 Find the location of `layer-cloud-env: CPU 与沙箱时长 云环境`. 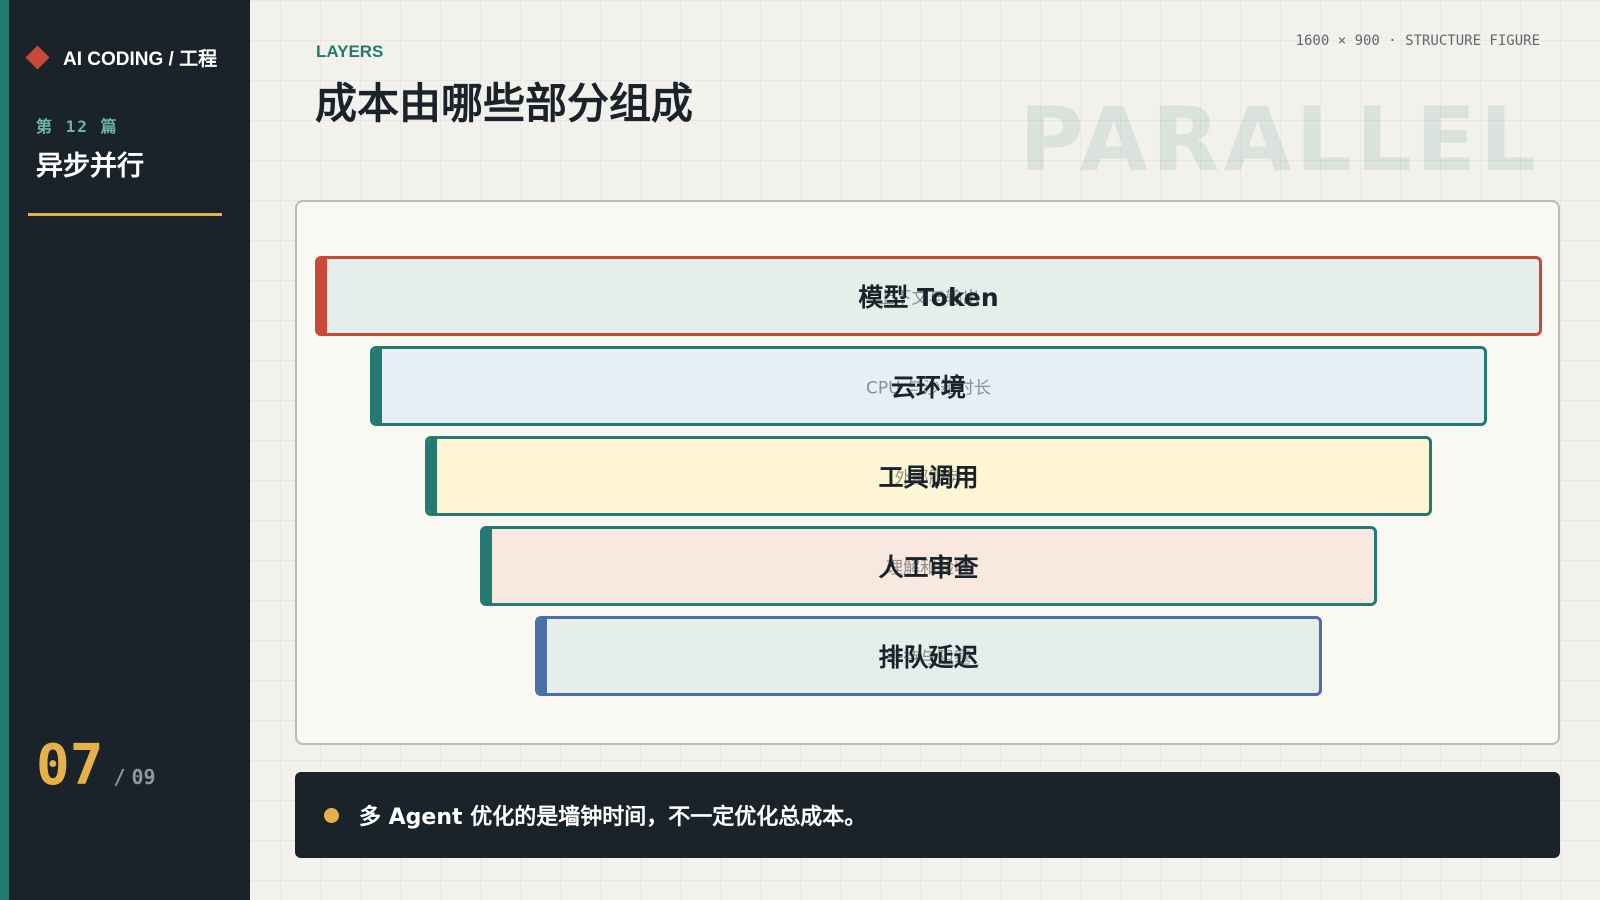

layer-cloud-env: CPU 与沙箱时长 云环境 is located at coordinates (928, 386).